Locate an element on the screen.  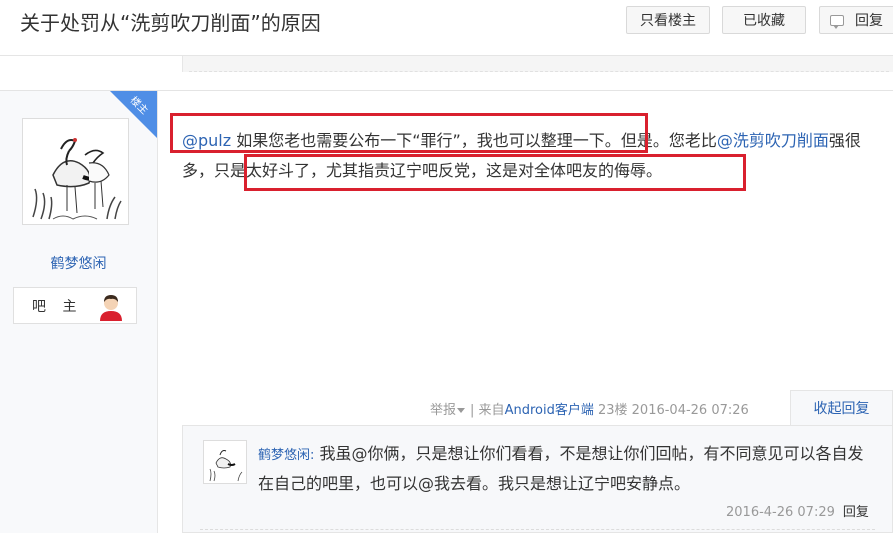
author-avatar is located at coordinates (75, 171).